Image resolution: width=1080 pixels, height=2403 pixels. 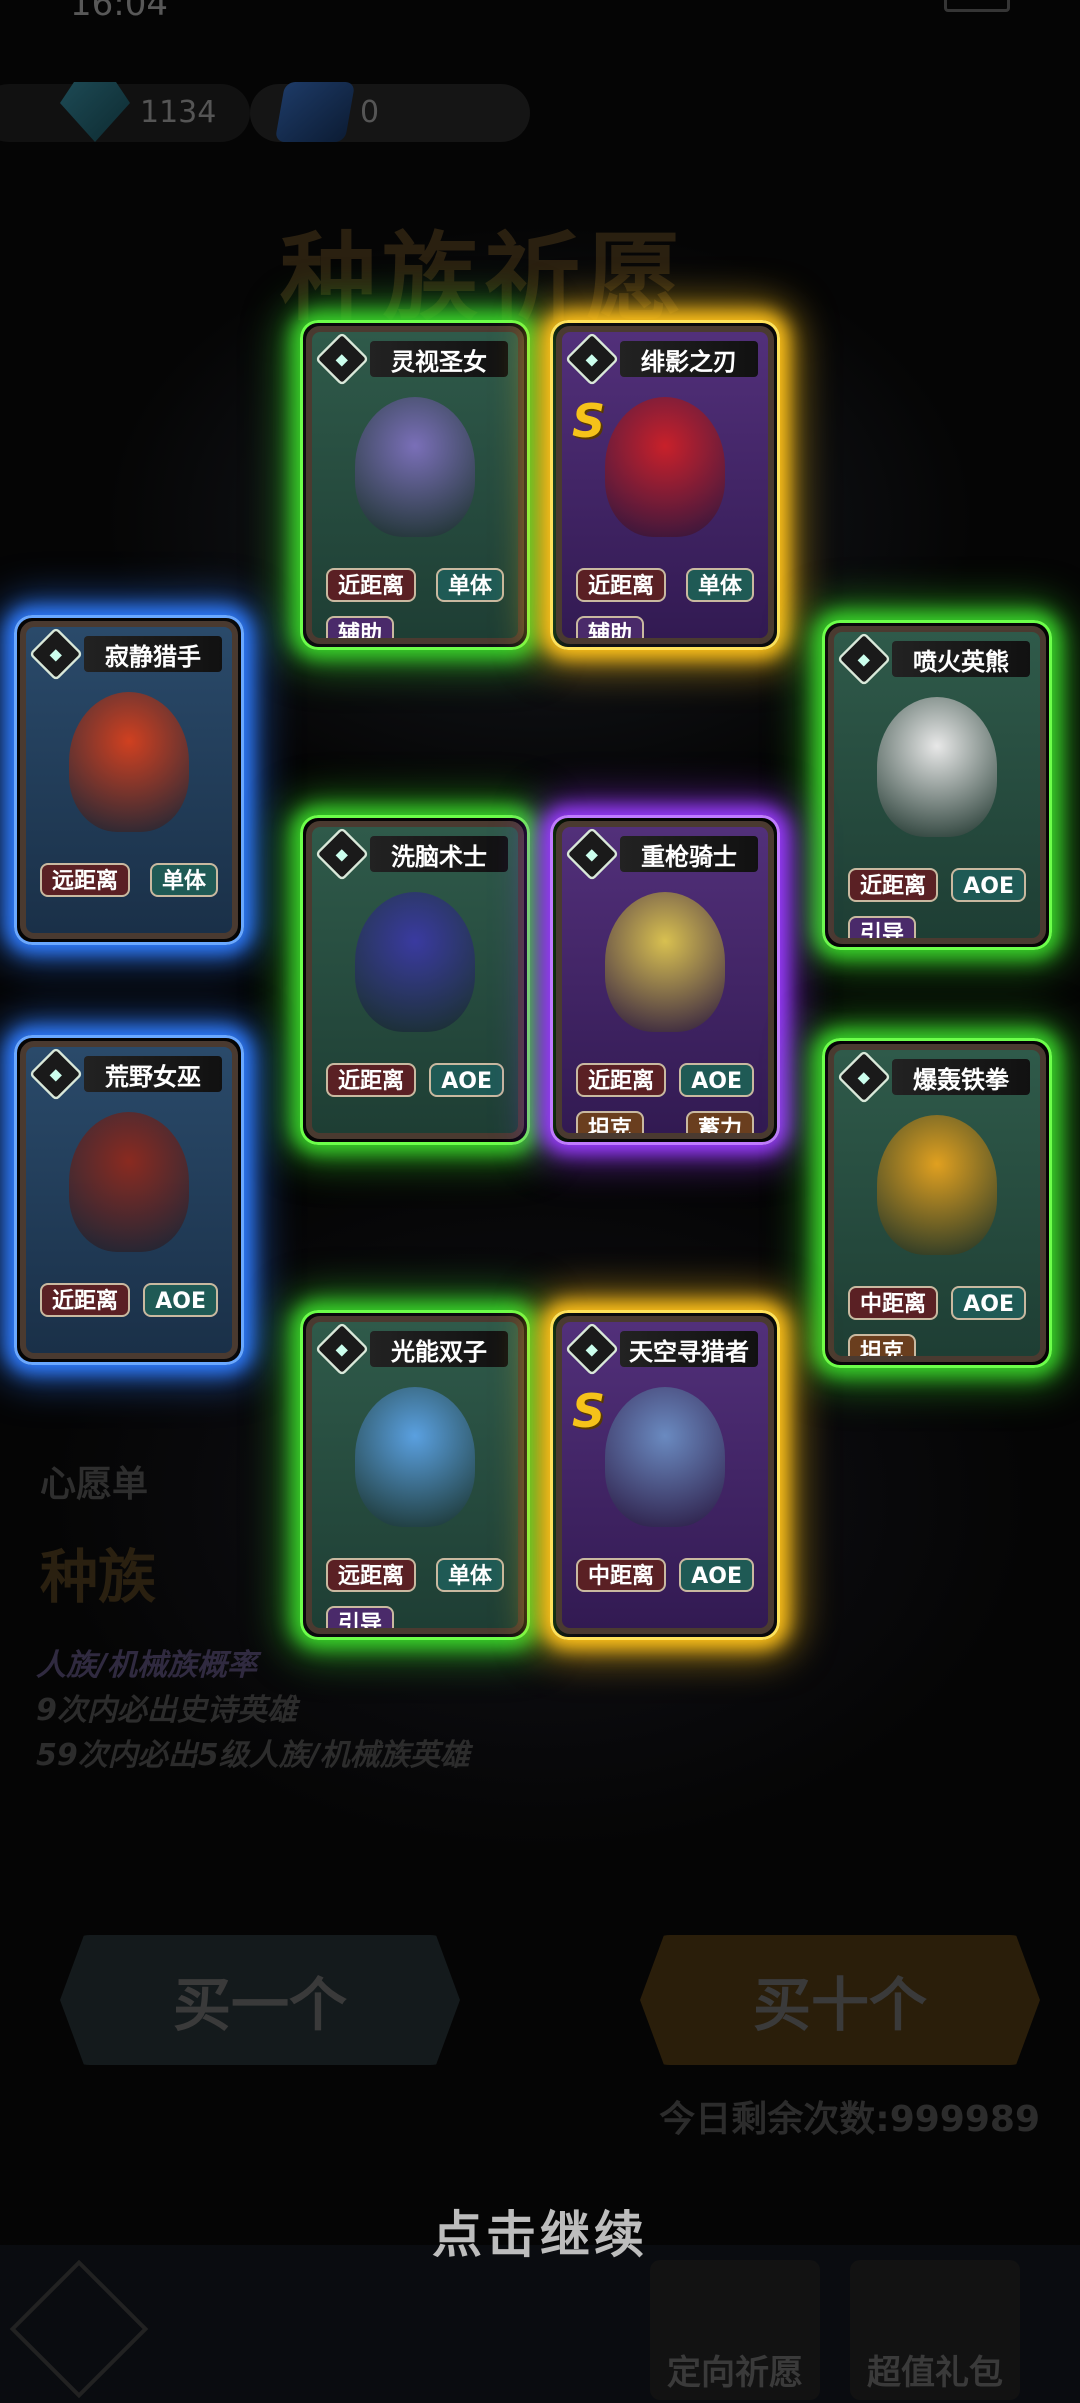 I want to click on buy-ten-button: 买十个, so click(x=840, y=2000).